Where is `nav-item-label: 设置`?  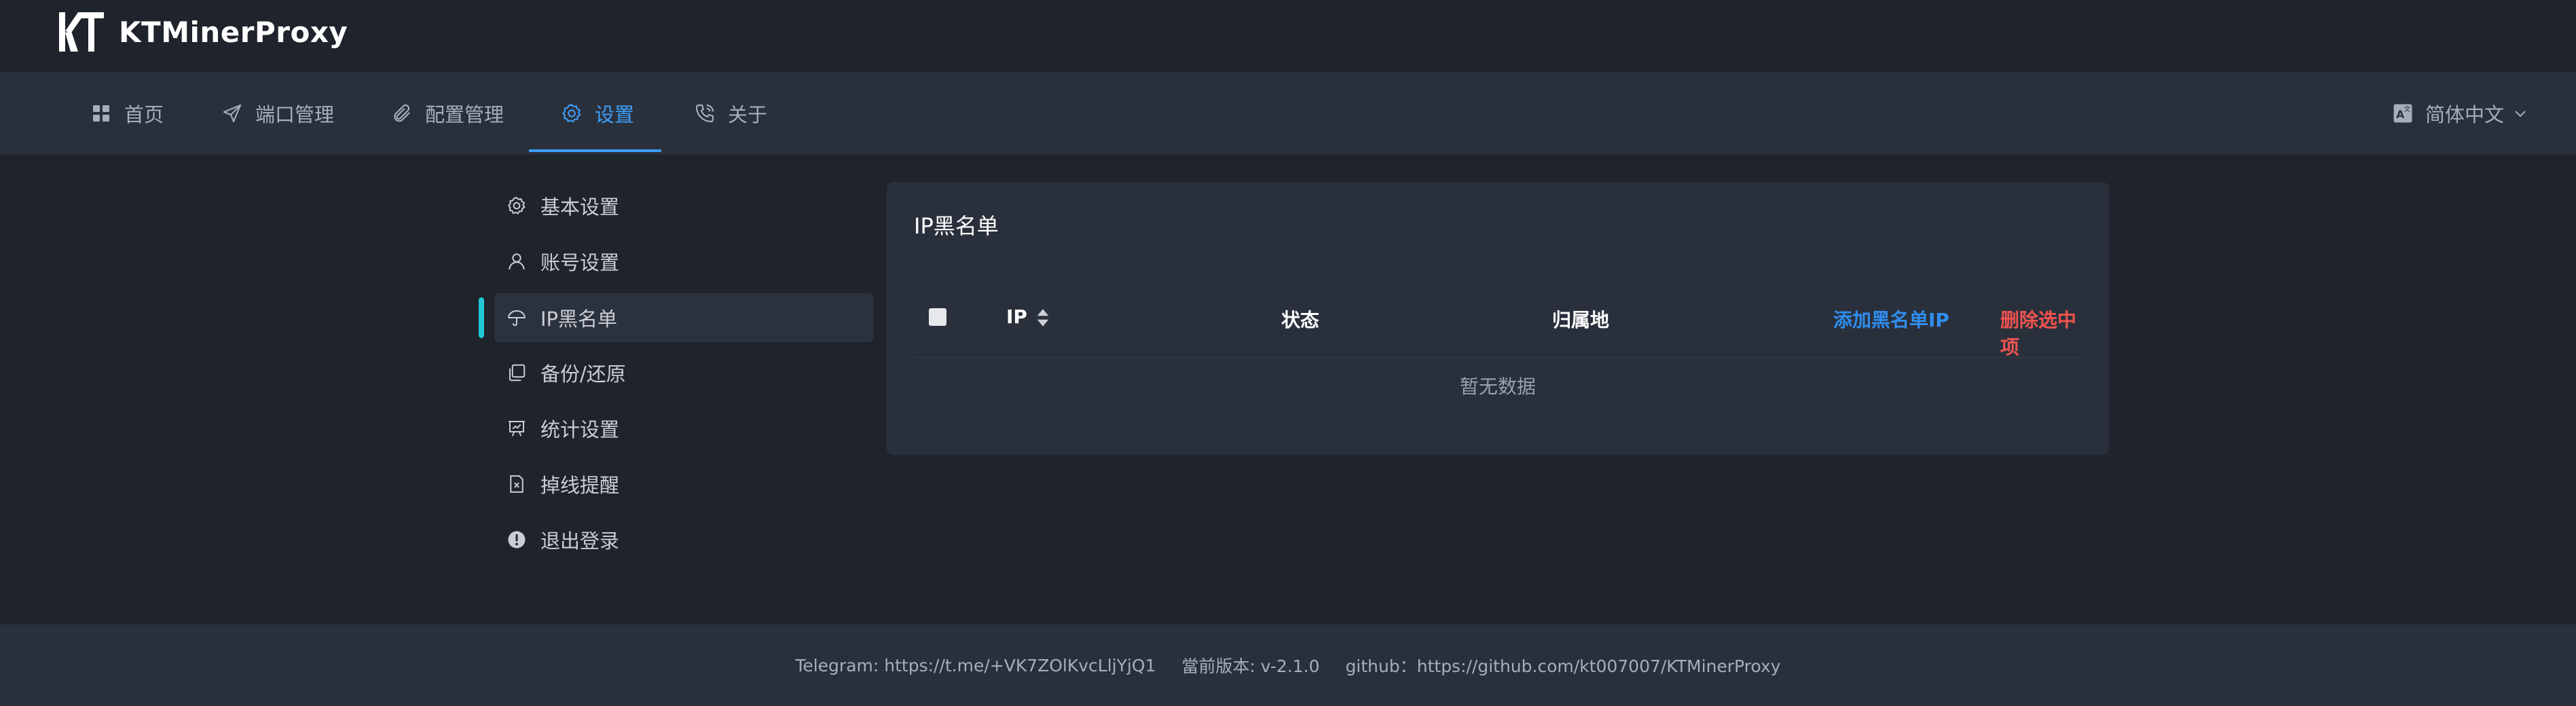
nav-item-label: 设置 is located at coordinates (615, 115).